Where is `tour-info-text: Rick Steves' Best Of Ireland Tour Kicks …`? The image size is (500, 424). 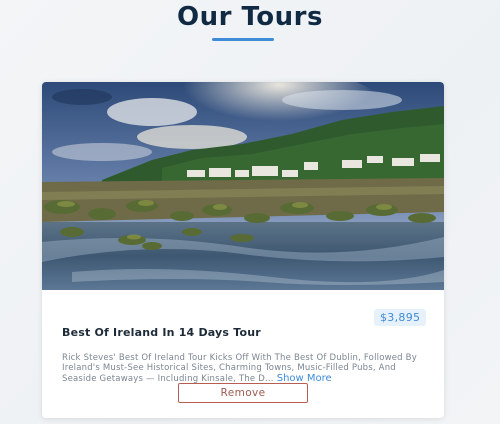
tour-info-text: Rick Steves' Best Of Ireland Tour Kicks … is located at coordinates (239, 368).